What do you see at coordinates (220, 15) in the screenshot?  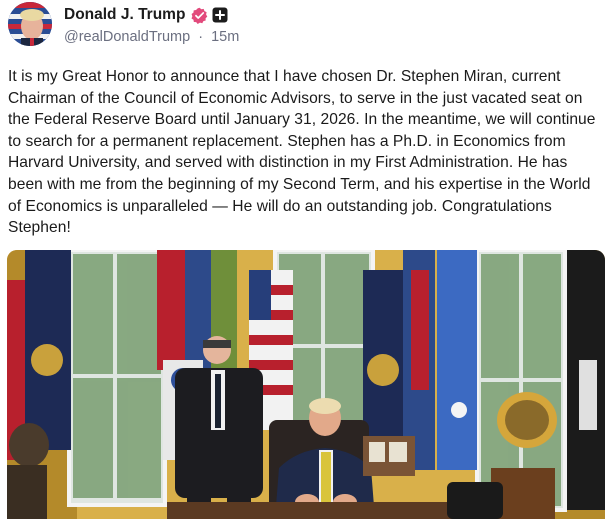 I see `plus-square-icon` at bounding box center [220, 15].